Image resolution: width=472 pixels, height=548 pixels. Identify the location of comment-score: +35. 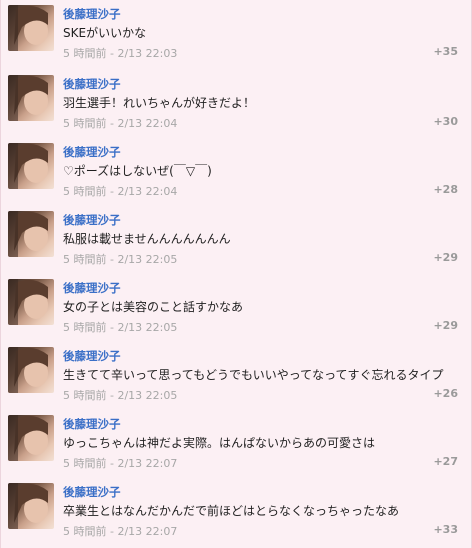
(445, 51).